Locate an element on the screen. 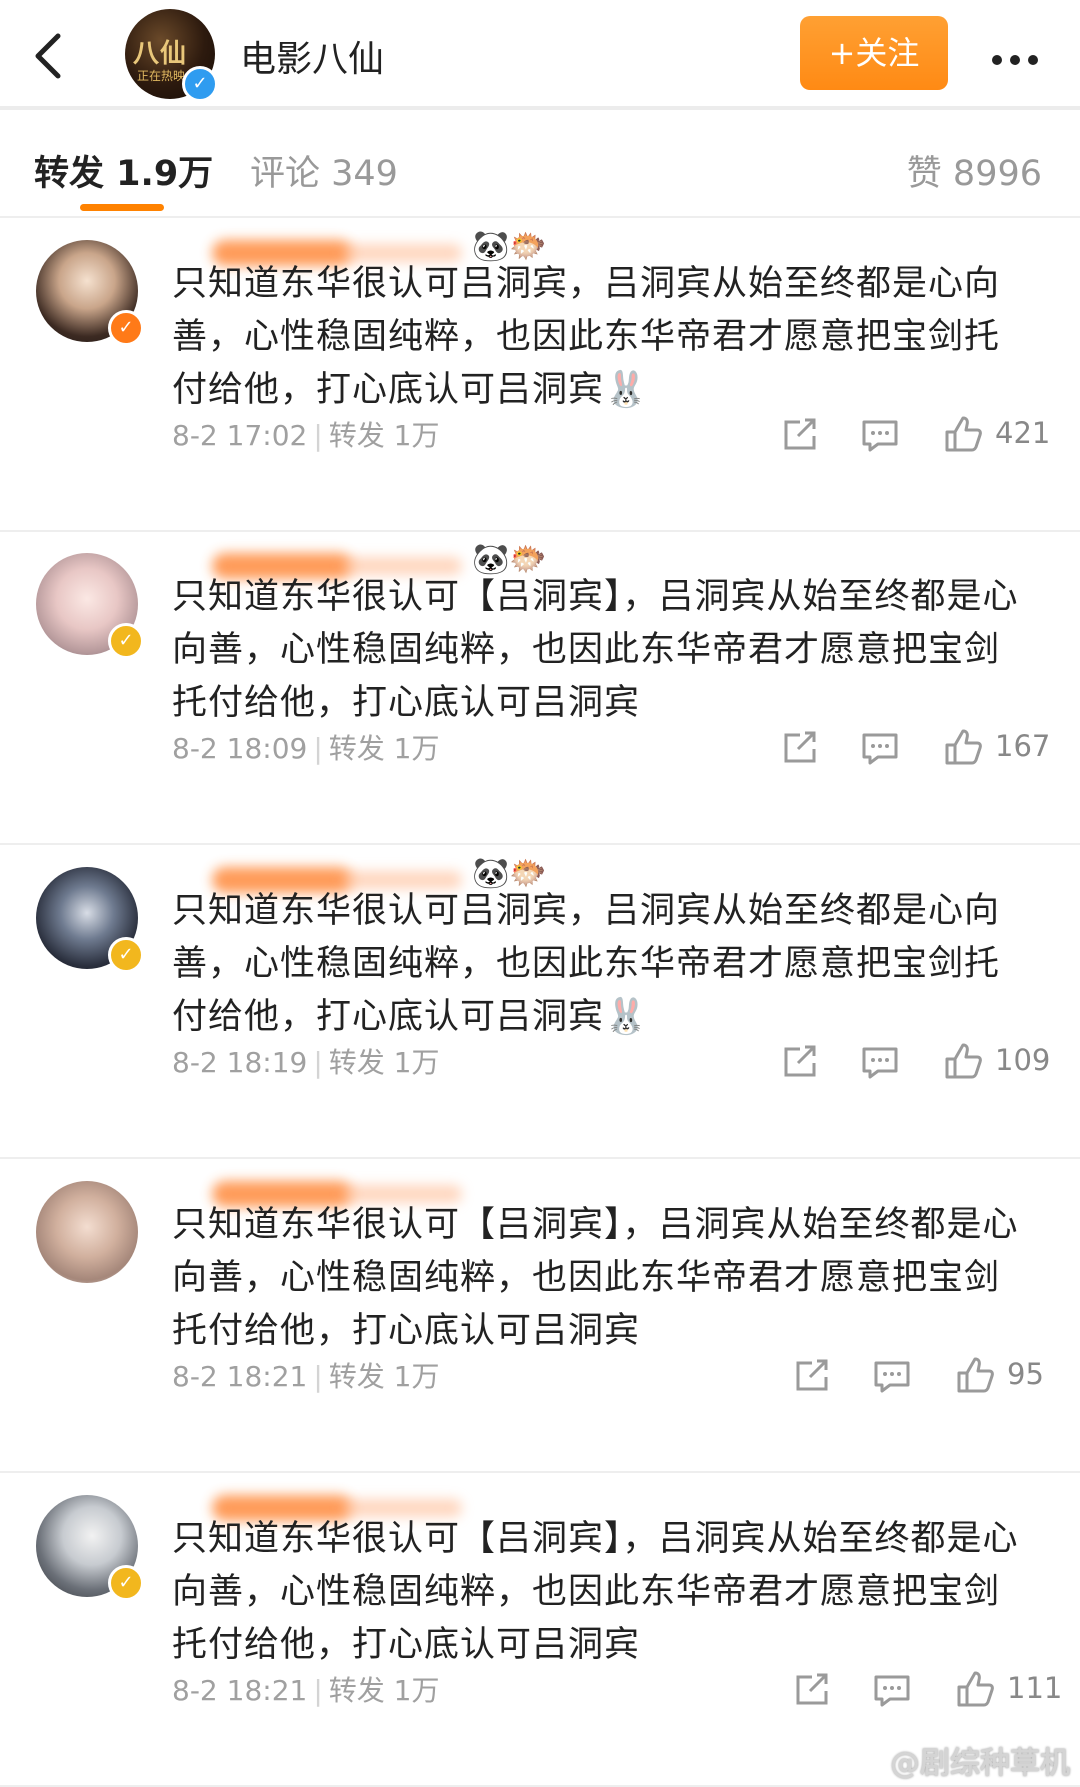 This screenshot has height=1787, width=1080. repost-meta: 8-2 17:02 | 转发 1万 is located at coordinates (305, 434).